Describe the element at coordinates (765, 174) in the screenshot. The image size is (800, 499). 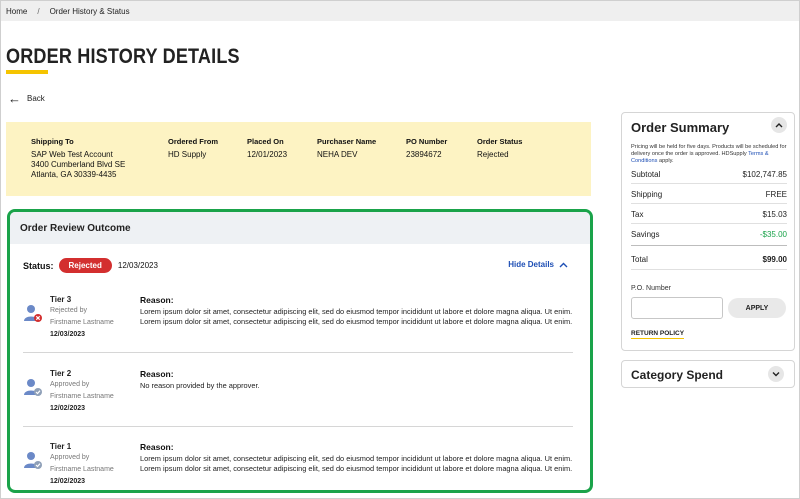
I see `subtotal-value: $102,747.85` at that location.